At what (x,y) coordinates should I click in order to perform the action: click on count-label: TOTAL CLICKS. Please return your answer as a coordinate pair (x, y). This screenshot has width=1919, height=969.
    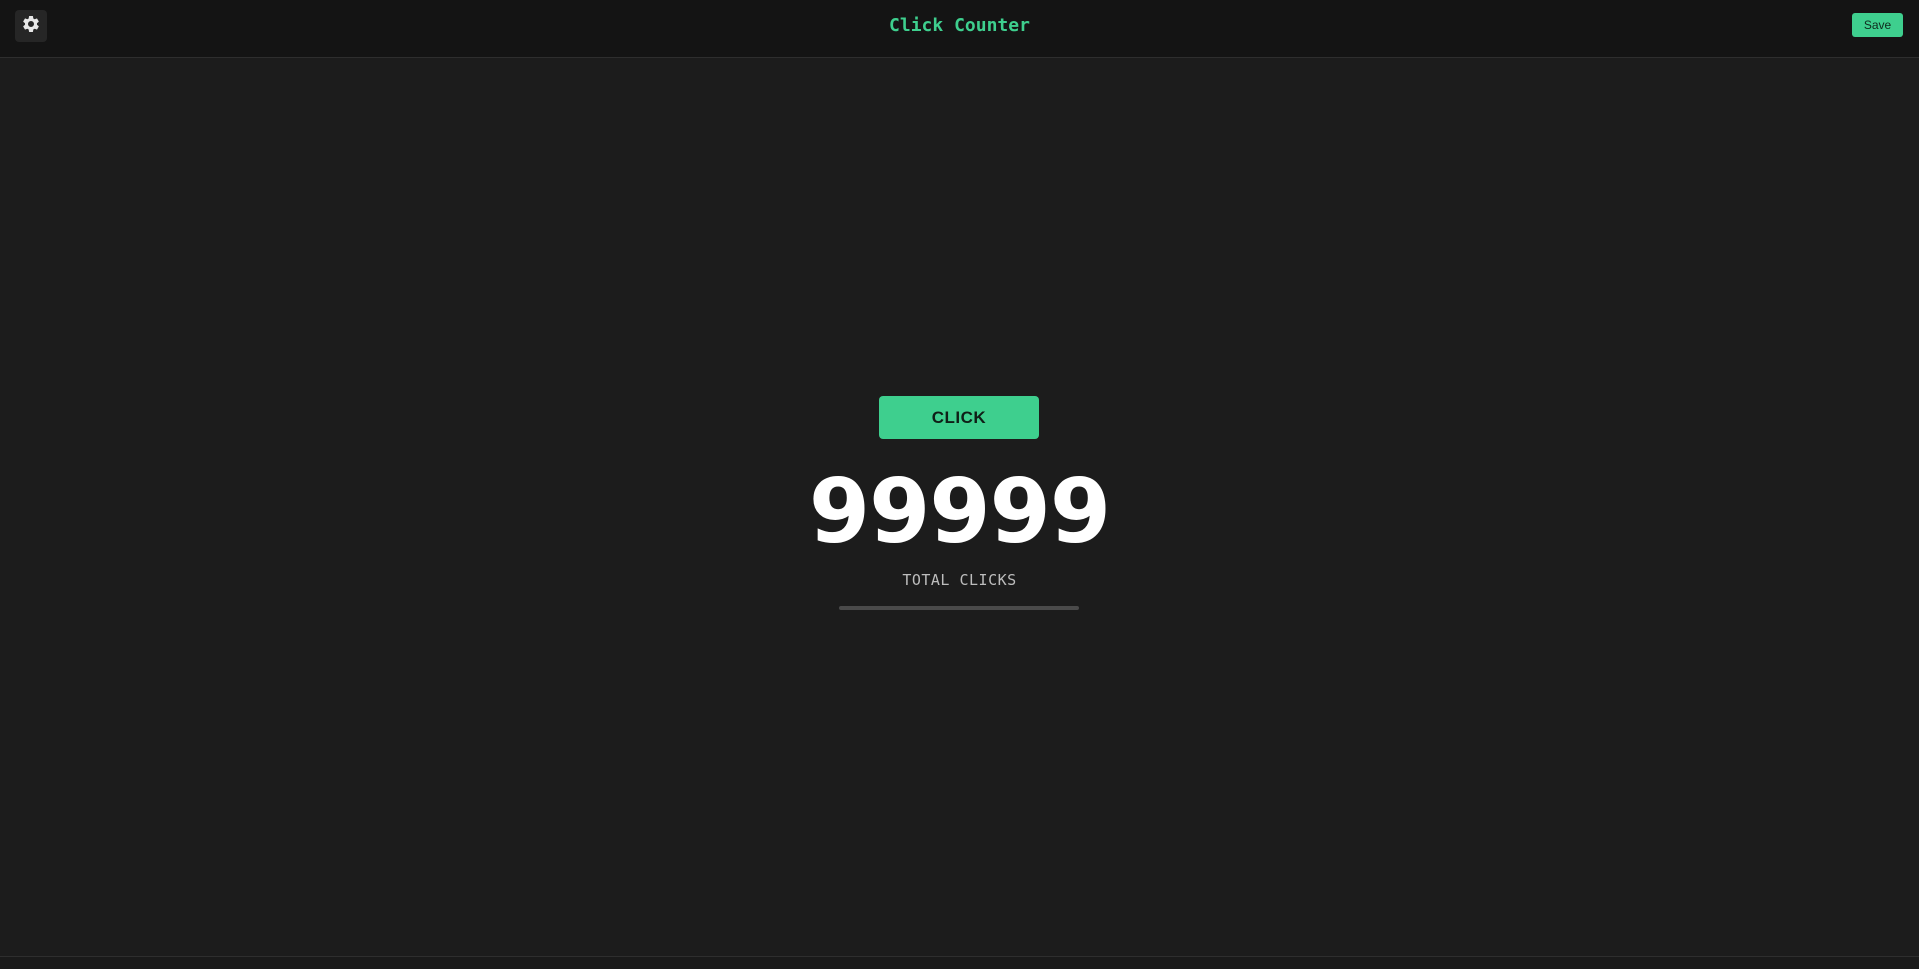
    Looking at the image, I should click on (959, 580).